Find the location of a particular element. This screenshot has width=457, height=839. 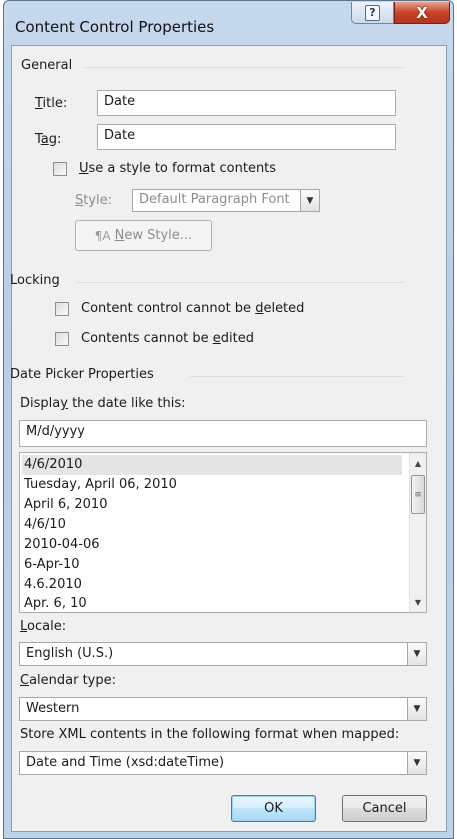

date-picker-section-heading: Date Picker Properties is located at coordinates (82, 374).